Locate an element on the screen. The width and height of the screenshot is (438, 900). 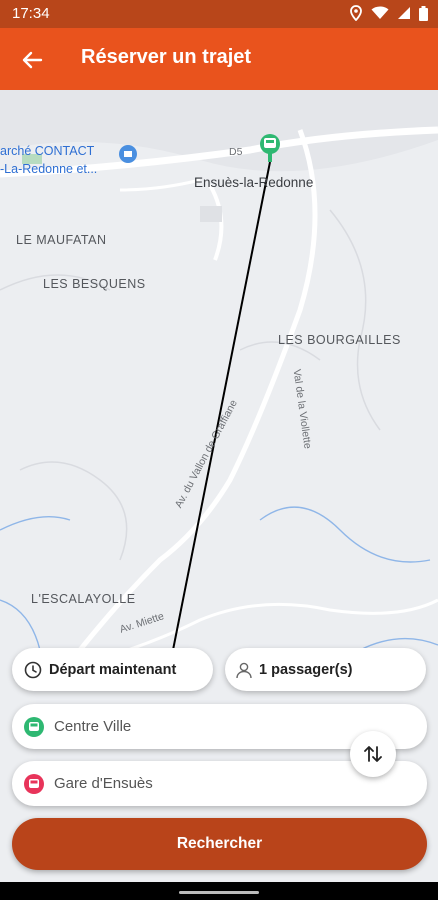
passengers-button: 1 passager(s) is located at coordinates (325, 669).